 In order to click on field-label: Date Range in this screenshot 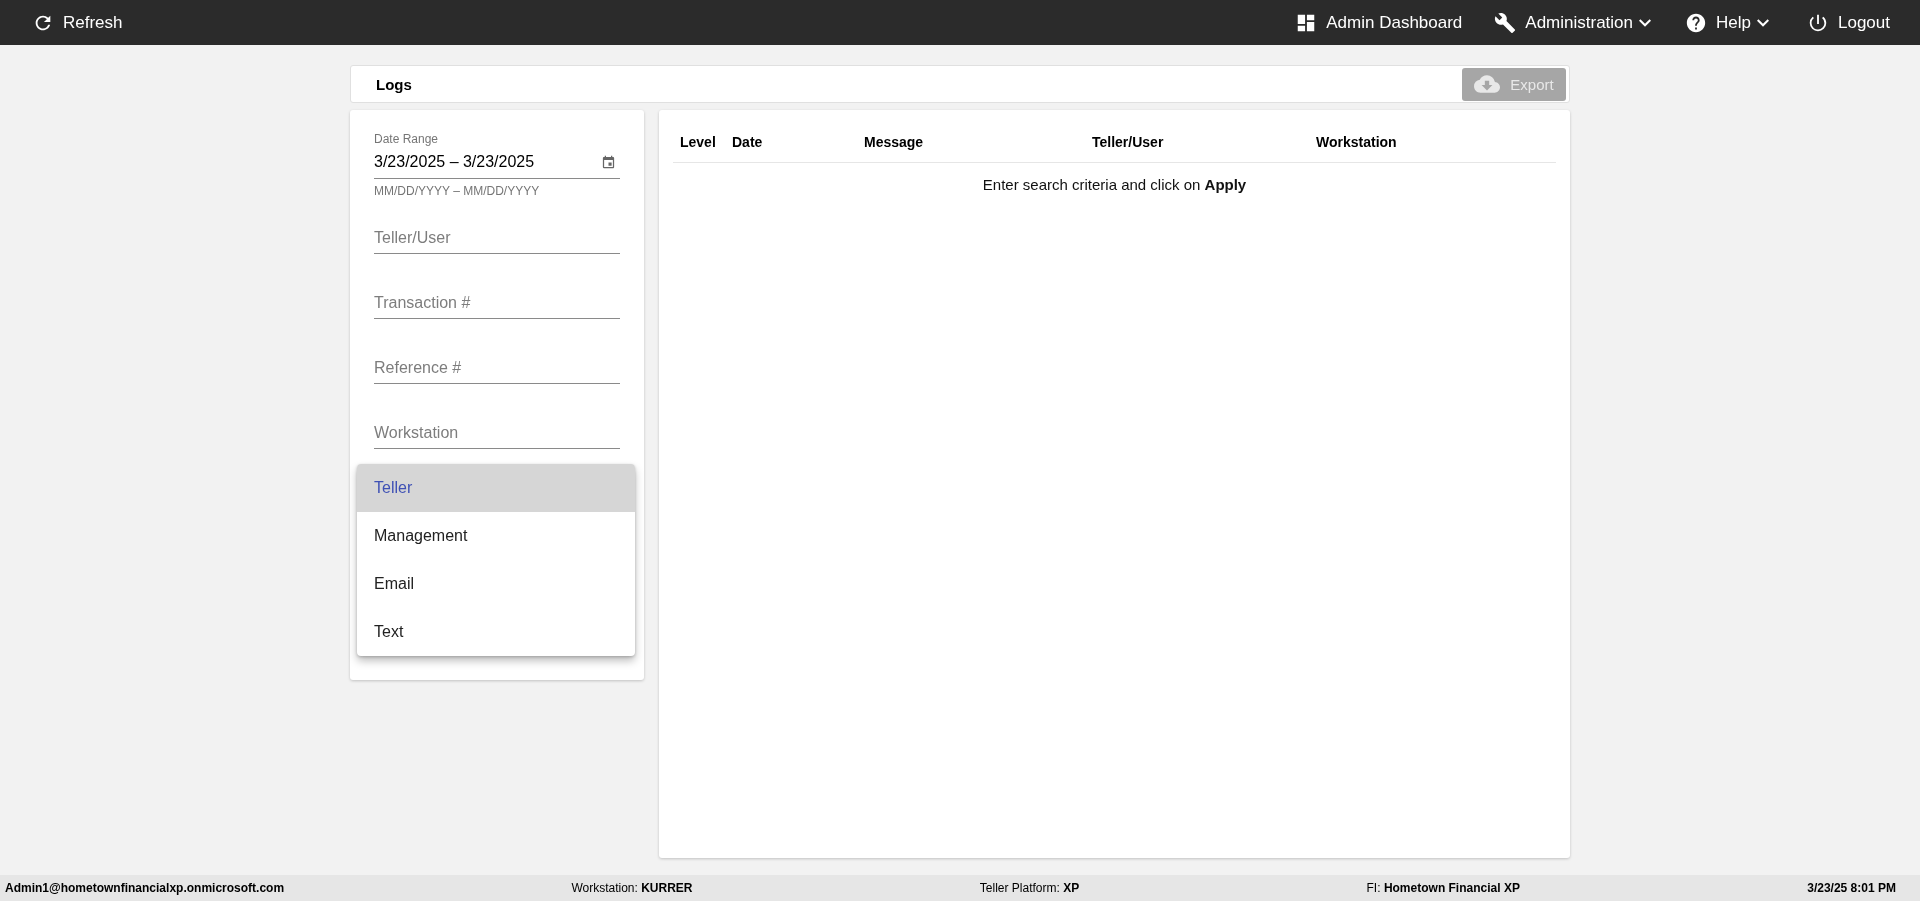, I will do `click(407, 139)`.